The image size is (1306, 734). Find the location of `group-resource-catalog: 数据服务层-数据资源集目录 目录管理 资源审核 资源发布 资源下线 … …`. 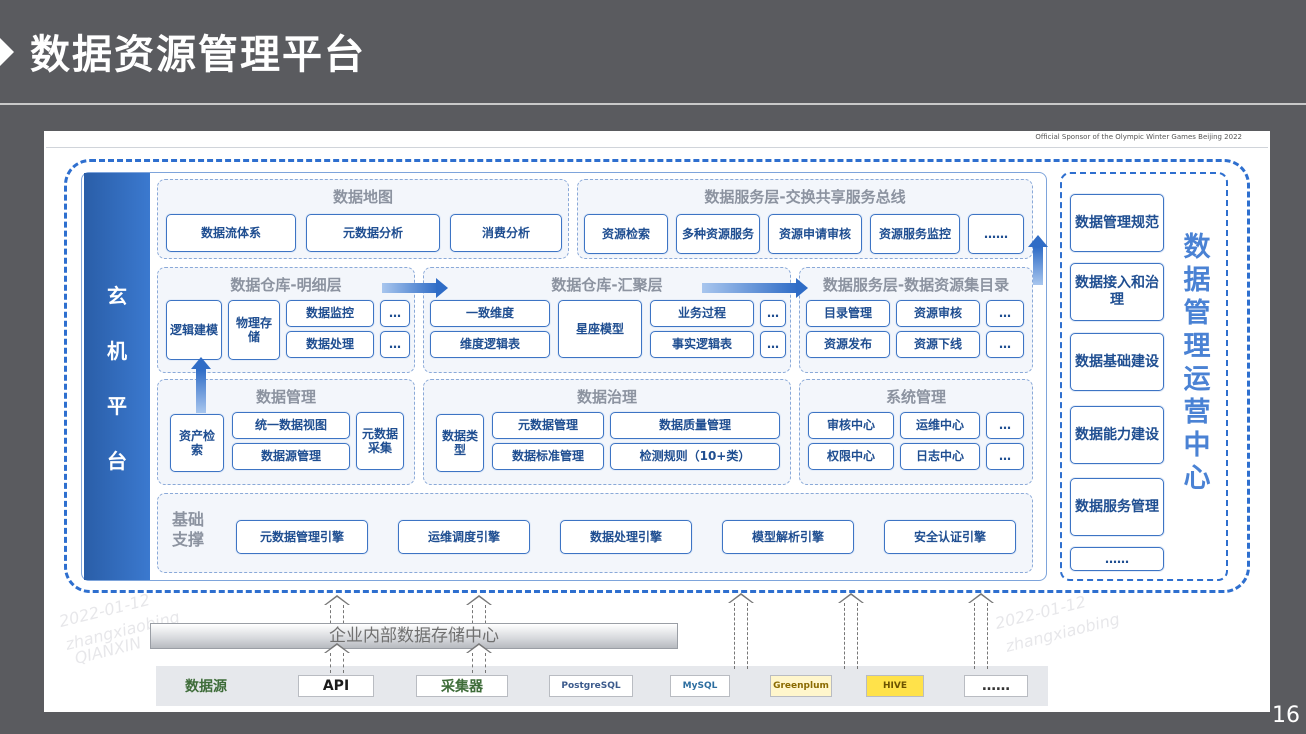

group-resource-catalog: 数据服务层-数据资源集目录 目录管理 资源审核 资源发布 资源下线 … … is located at coordinates (916, 320).